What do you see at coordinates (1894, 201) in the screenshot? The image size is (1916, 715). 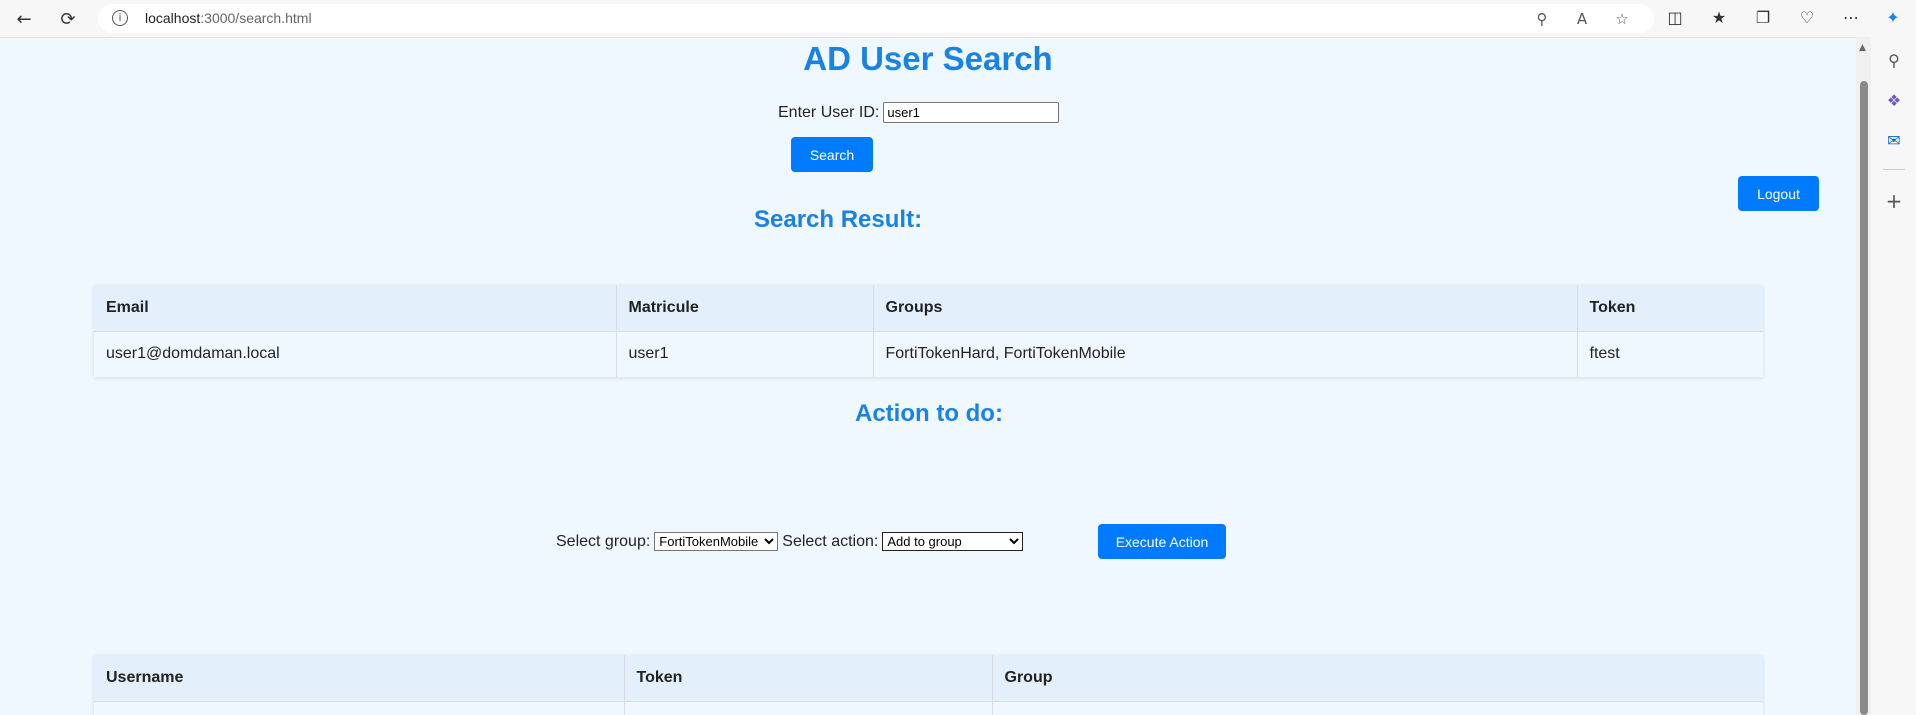 I see `add-icon: +` at bounding box center [1894, 201].